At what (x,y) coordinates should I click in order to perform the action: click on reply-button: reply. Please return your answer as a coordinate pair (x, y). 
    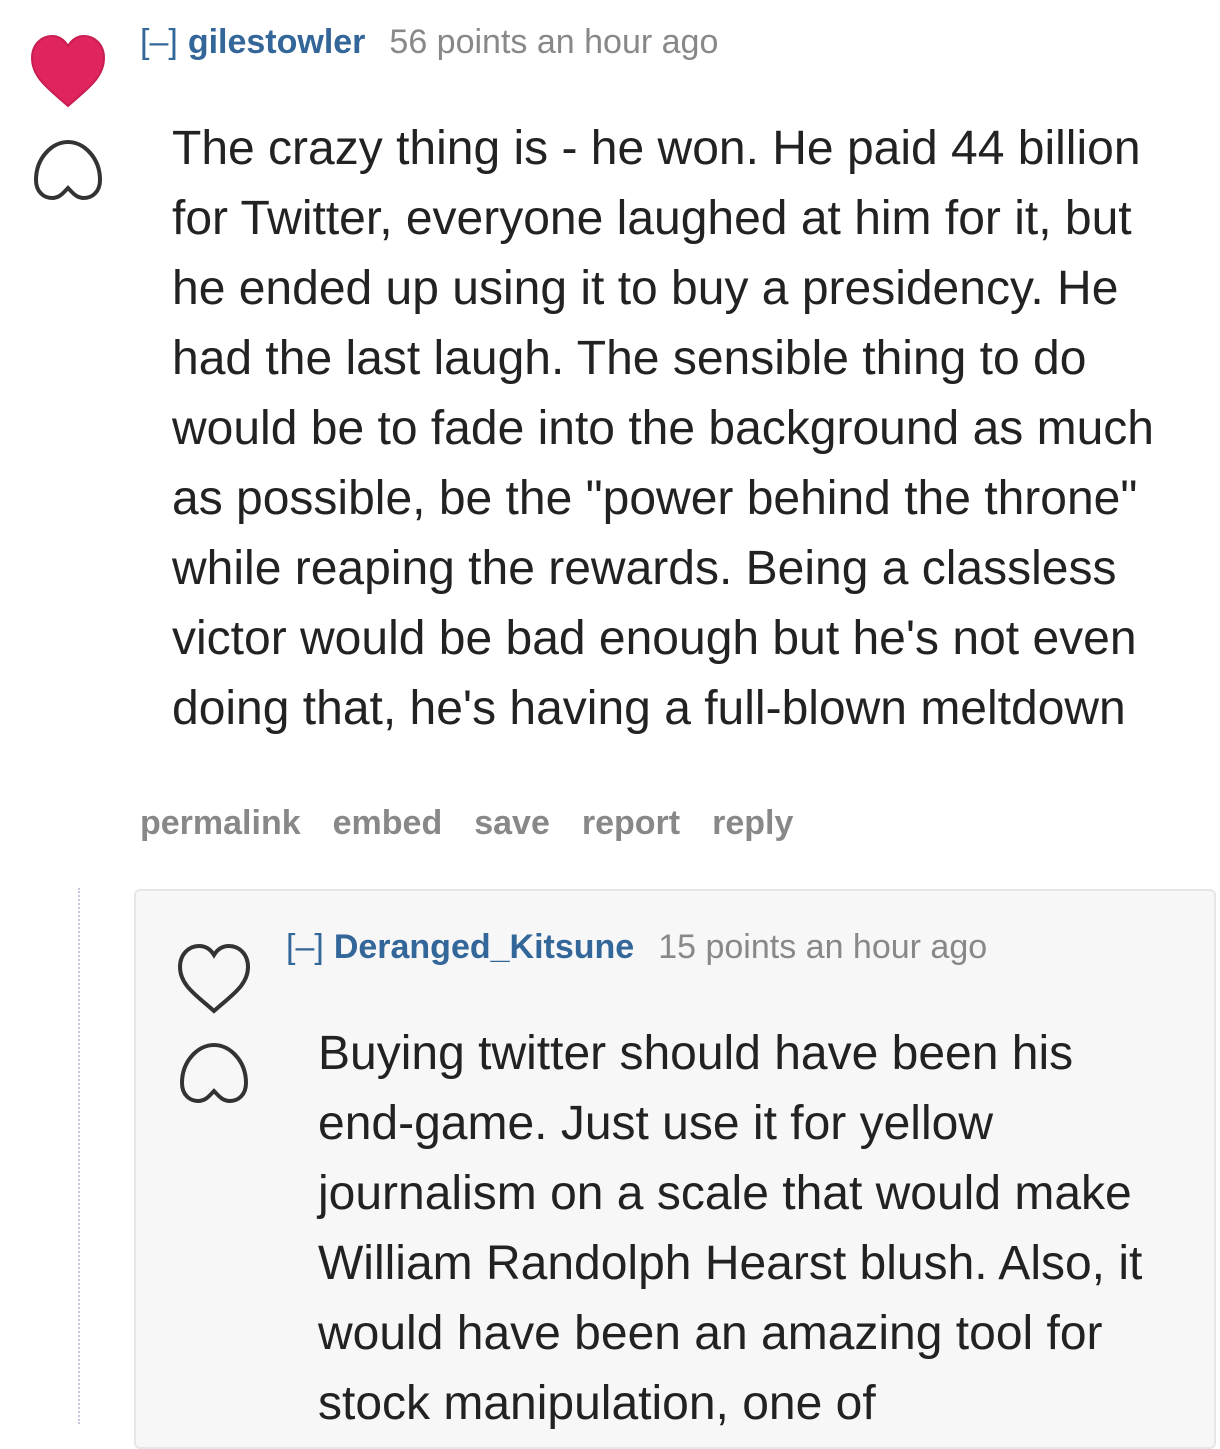
    Looking at the image, I should click on (752, 823).